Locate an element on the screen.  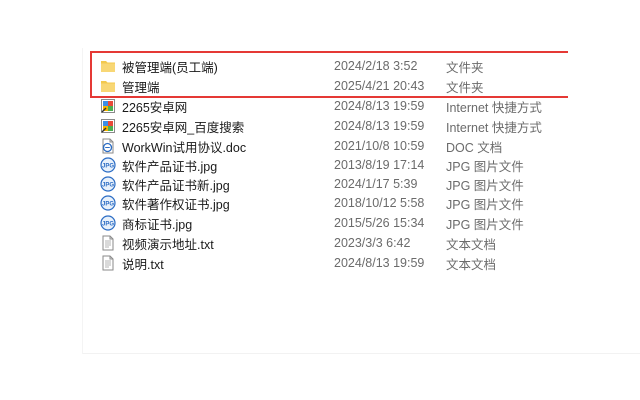
file-row: 视频演示地址.txt 2023/3/3 6:42 文本文档 is located at coordinates (335, 243).